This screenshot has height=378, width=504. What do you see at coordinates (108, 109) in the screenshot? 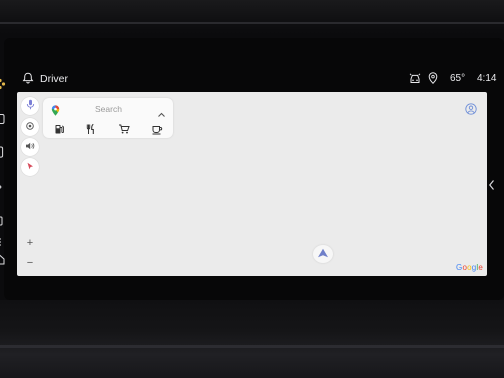
I see `search-input: Search` at bounding box center [108, 109].